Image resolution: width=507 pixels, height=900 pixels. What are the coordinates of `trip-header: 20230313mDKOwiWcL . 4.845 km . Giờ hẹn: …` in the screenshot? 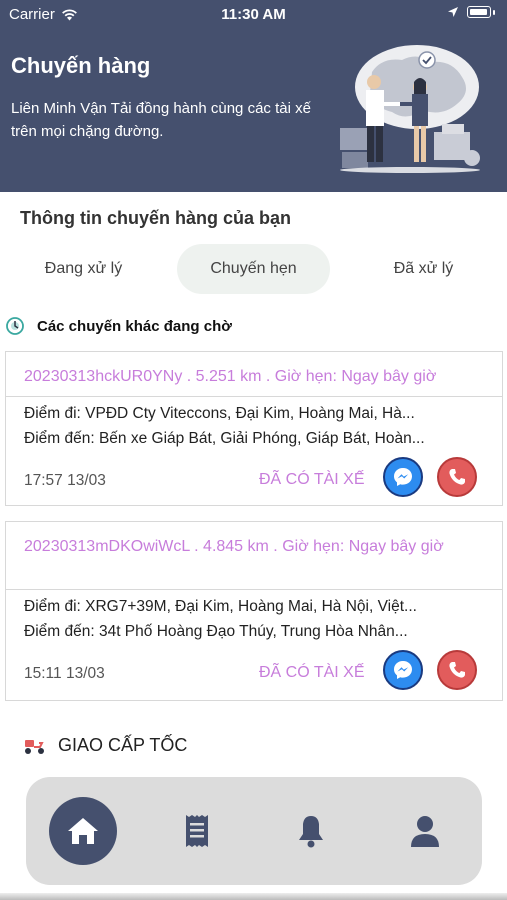 It's located at (254, 556).